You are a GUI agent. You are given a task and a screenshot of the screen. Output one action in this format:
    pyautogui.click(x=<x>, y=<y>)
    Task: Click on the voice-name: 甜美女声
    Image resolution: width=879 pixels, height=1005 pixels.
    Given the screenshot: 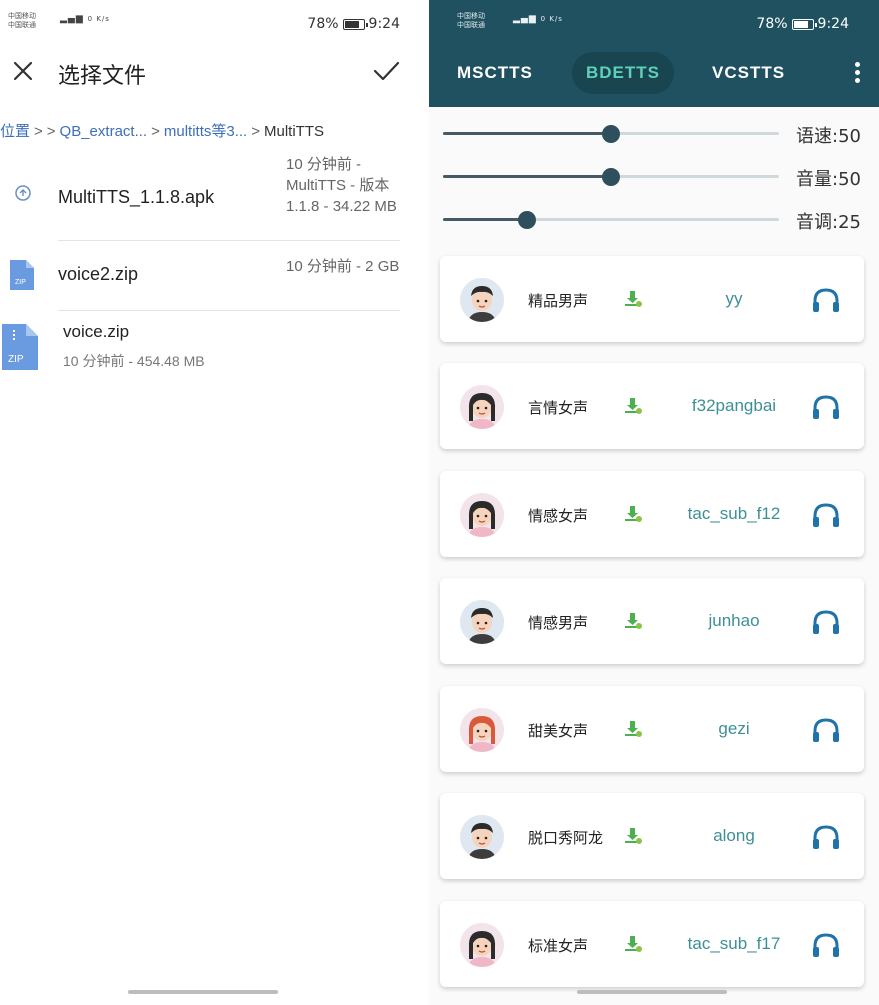 What is the action you would take?
    pyautogui.click(x=558, y=731)
    